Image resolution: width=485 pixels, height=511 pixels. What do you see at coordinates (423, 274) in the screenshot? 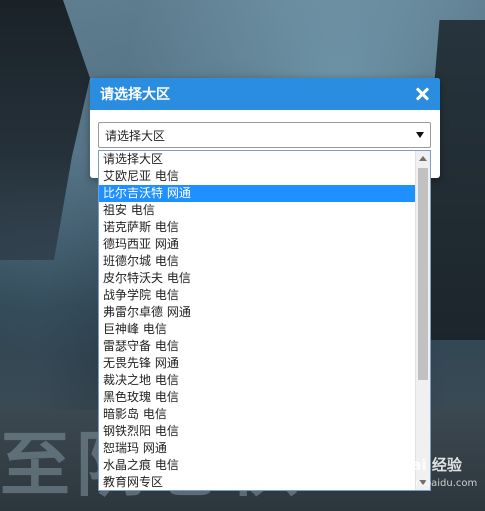
I see `scroll-thumb` at bounding box center [423, 274].